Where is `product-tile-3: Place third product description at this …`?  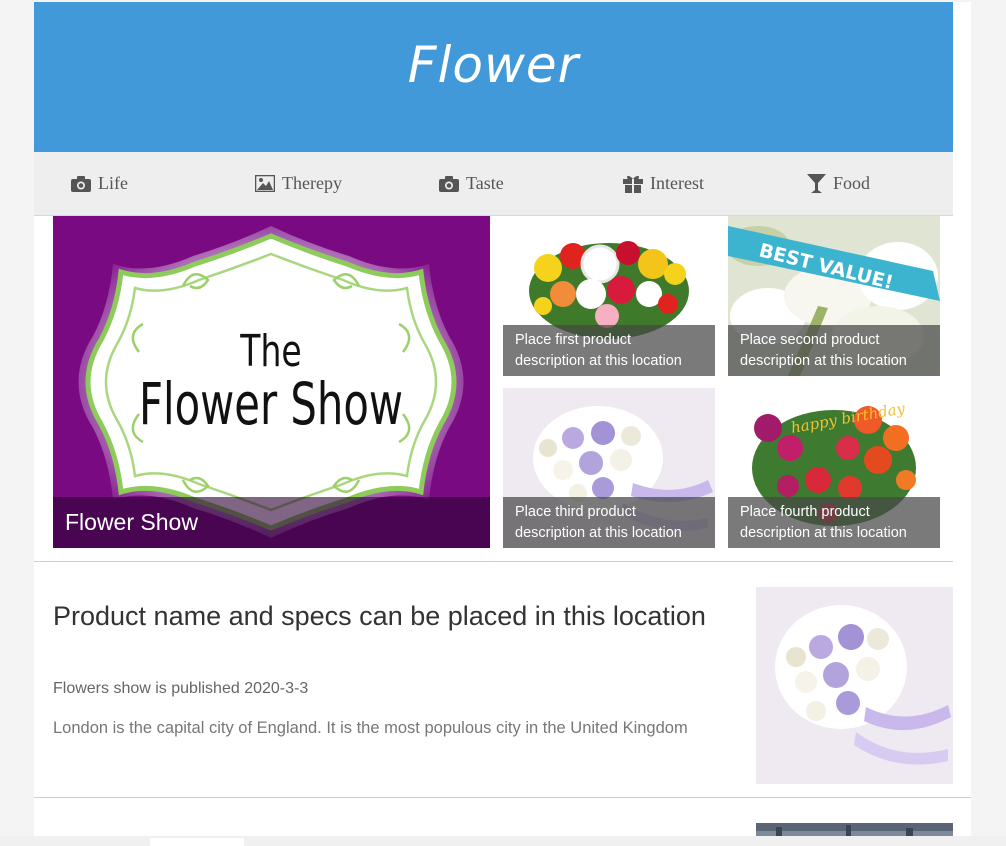
product-tile-3: Place third product description at this … is located at coordinates (609, 468).